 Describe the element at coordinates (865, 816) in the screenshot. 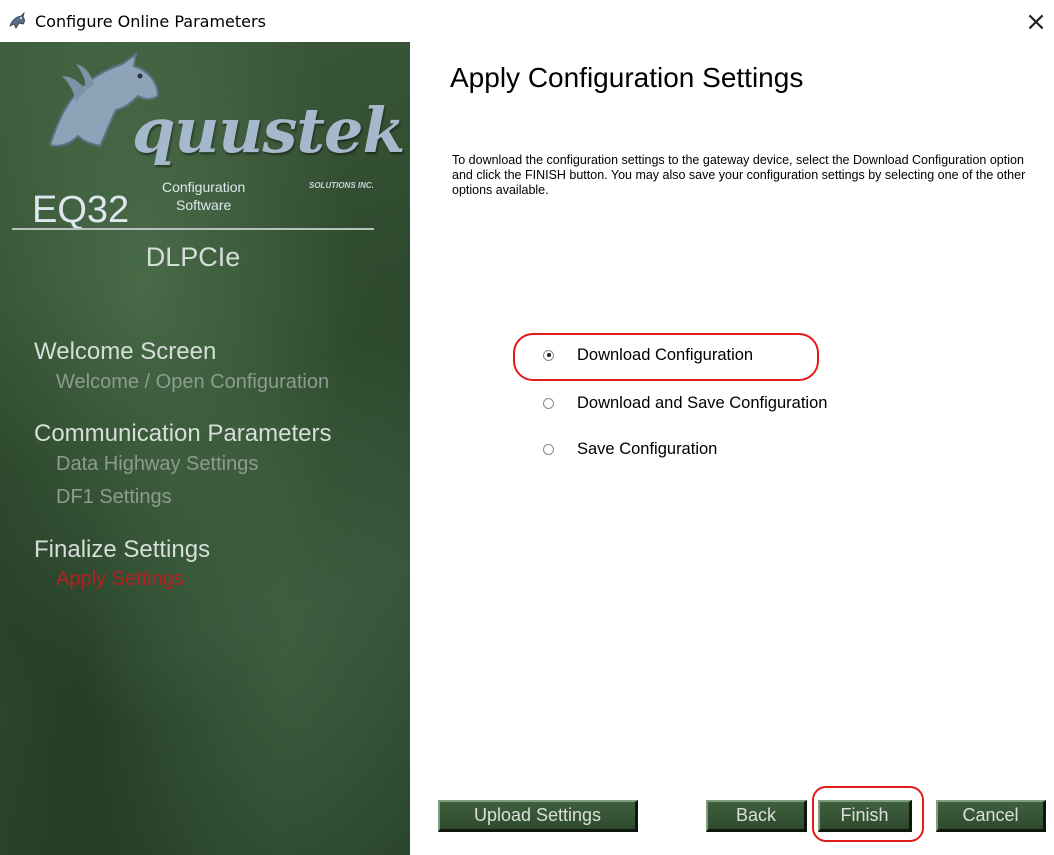

I see `finish-button: Finish` at that location.